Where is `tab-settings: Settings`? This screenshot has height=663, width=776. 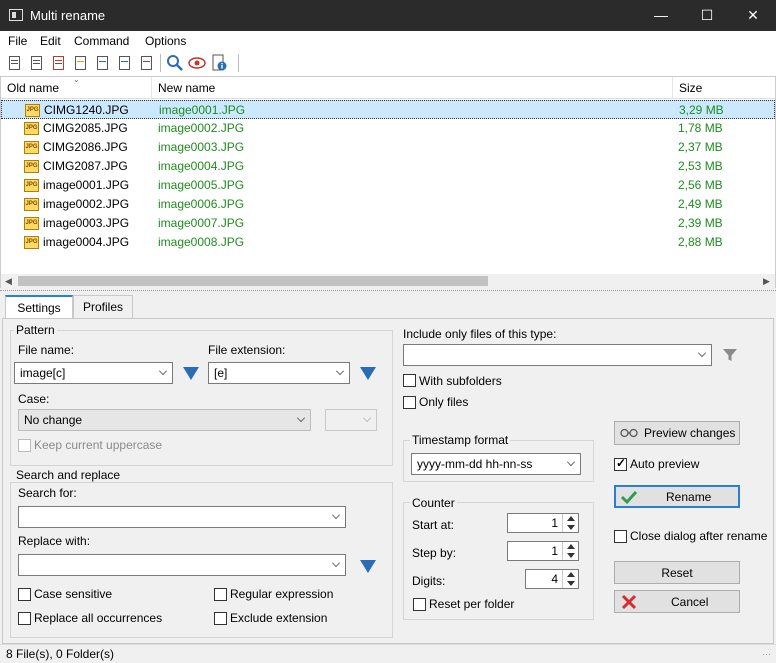 tab-settings: Settings is located at coordinates (39, 307).